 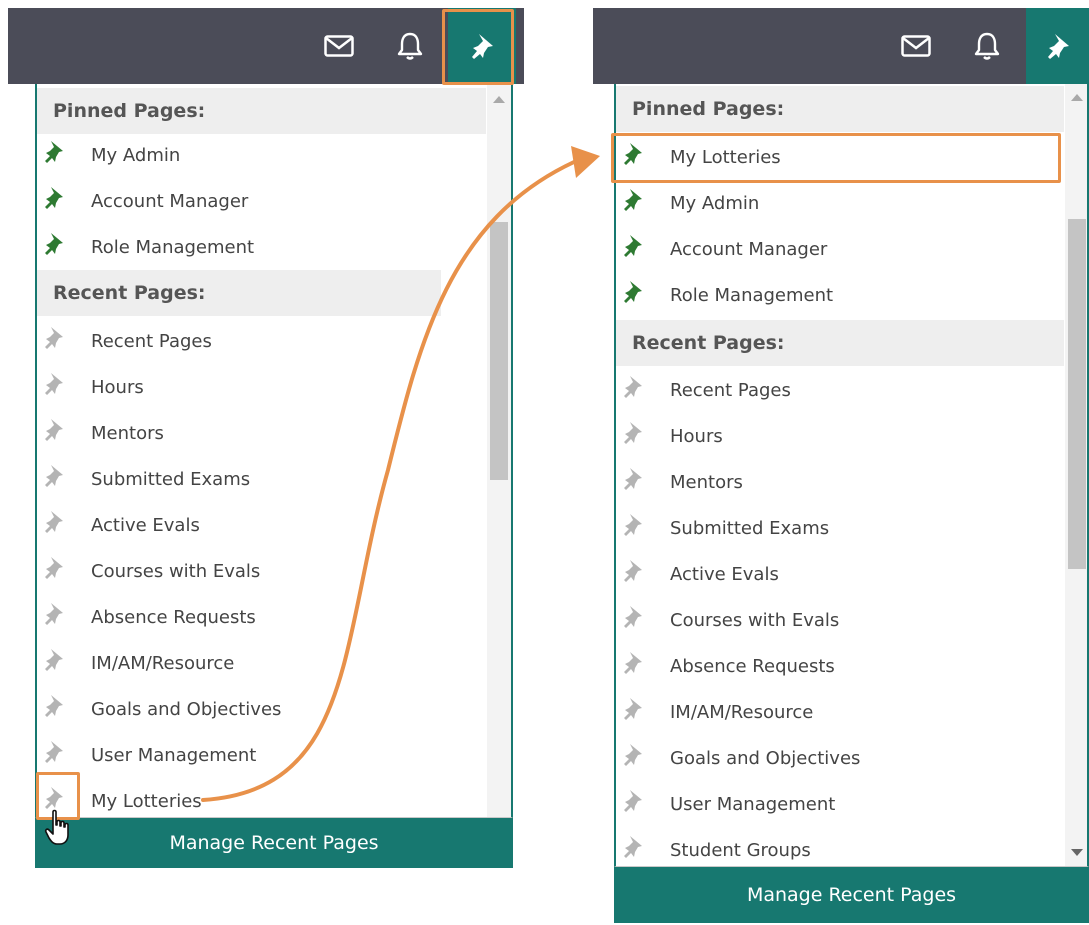 I want to click on top-bar, so click(x=266, y=46).